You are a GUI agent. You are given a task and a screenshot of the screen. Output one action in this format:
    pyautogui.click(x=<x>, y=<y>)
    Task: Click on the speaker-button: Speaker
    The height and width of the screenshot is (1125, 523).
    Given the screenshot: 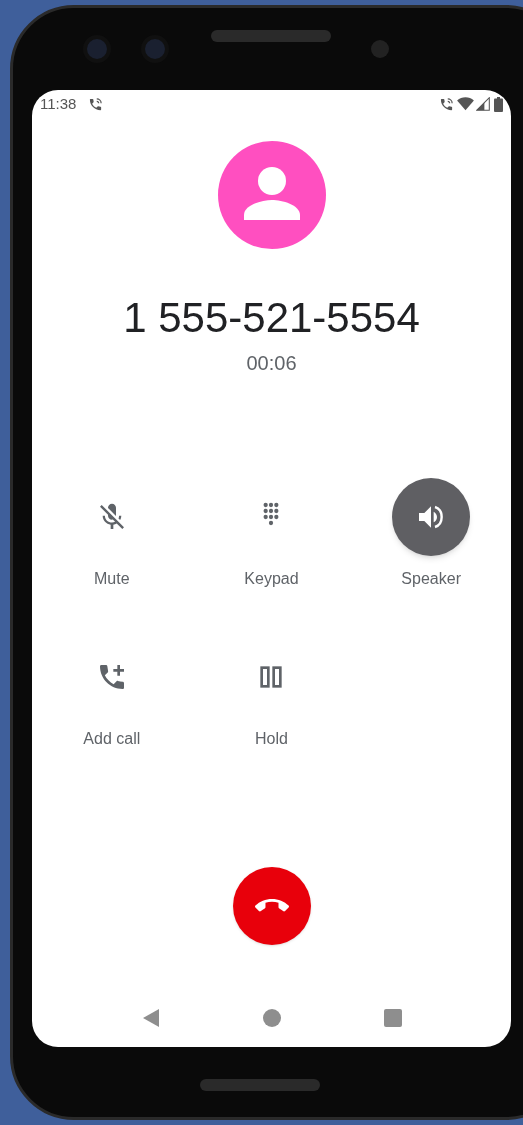 What is the action you would take?
    pyautogui.click(x=431, y=534)
    